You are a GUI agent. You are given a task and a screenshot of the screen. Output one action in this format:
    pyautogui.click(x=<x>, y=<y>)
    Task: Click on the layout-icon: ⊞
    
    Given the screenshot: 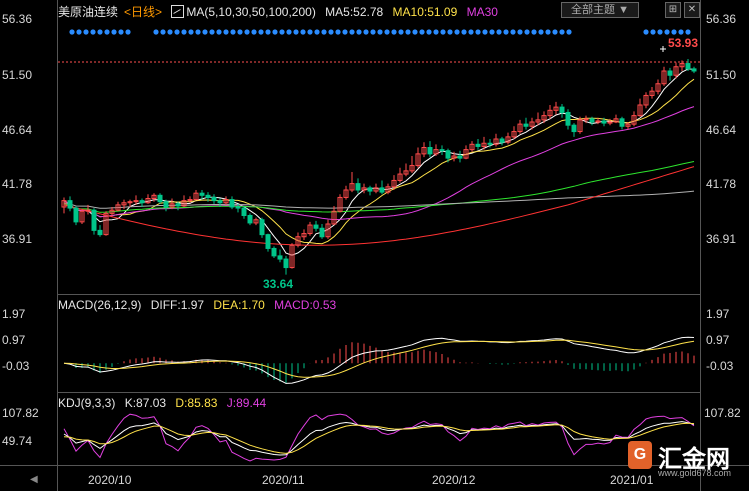 What is the action you would take?
    pyautogui.click(x=673, y=10)
    